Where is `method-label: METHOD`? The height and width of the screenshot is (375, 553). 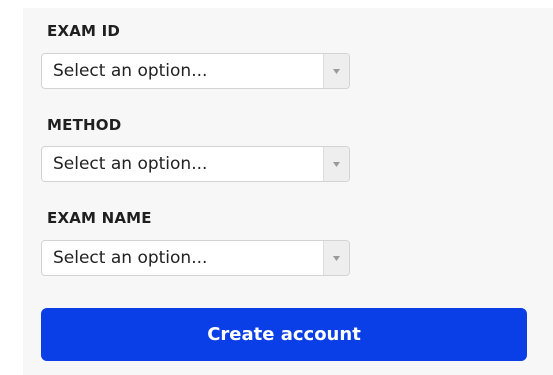 method-label: METHOD is located at coordinates (84, 125).